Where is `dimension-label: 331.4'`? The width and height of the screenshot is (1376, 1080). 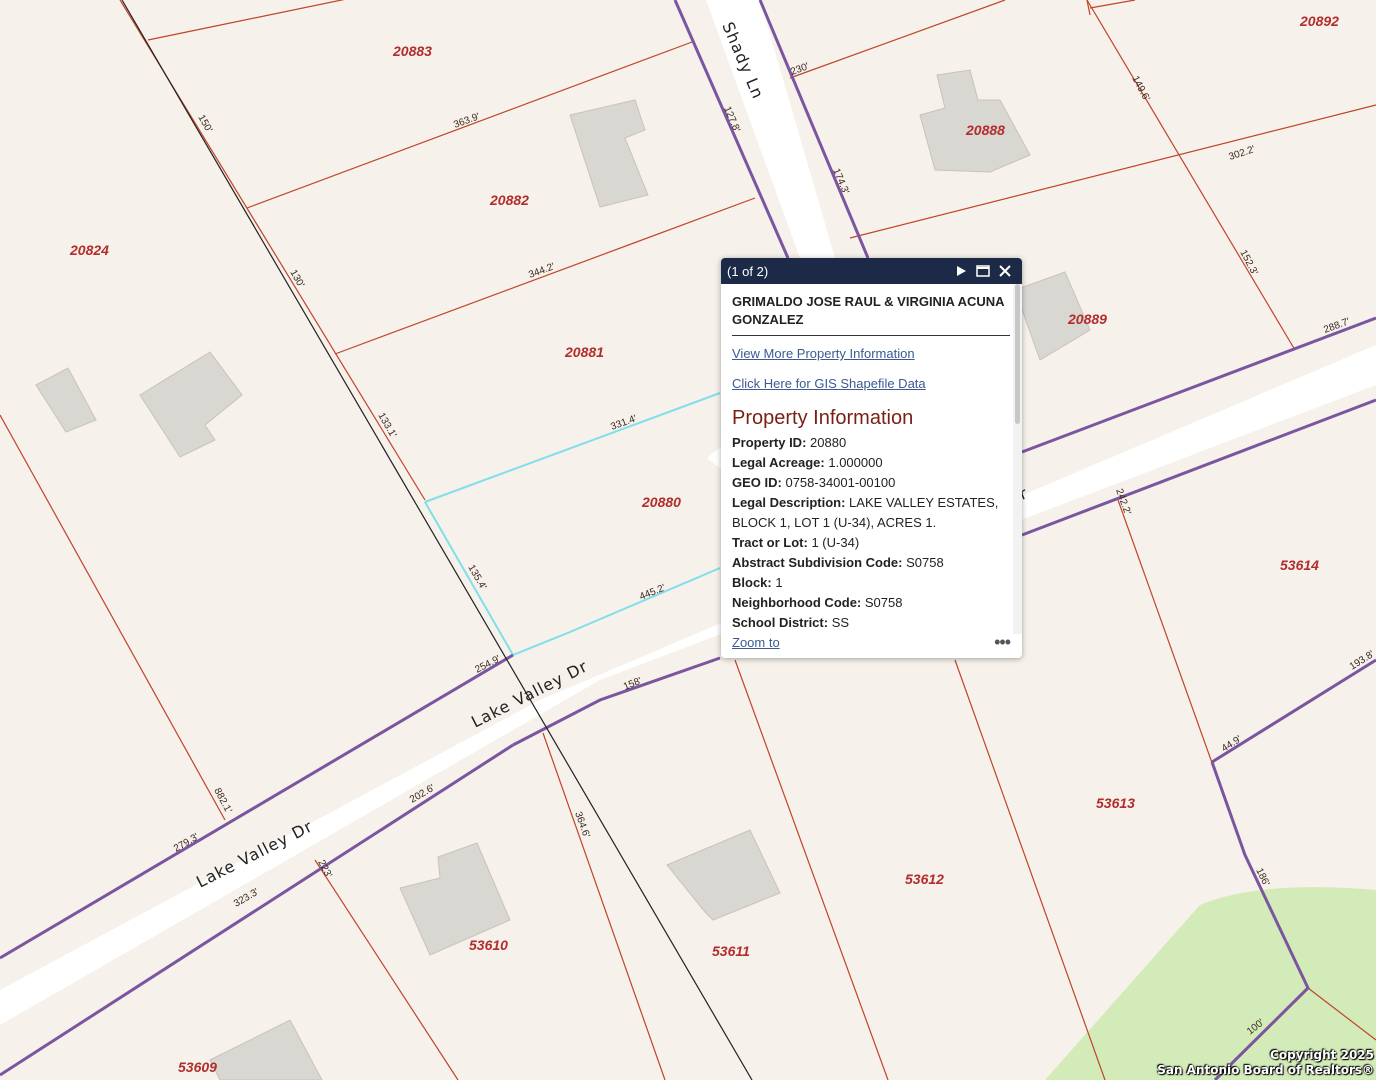 dimension-label: 331.4' is located at coordinates (623, 423).